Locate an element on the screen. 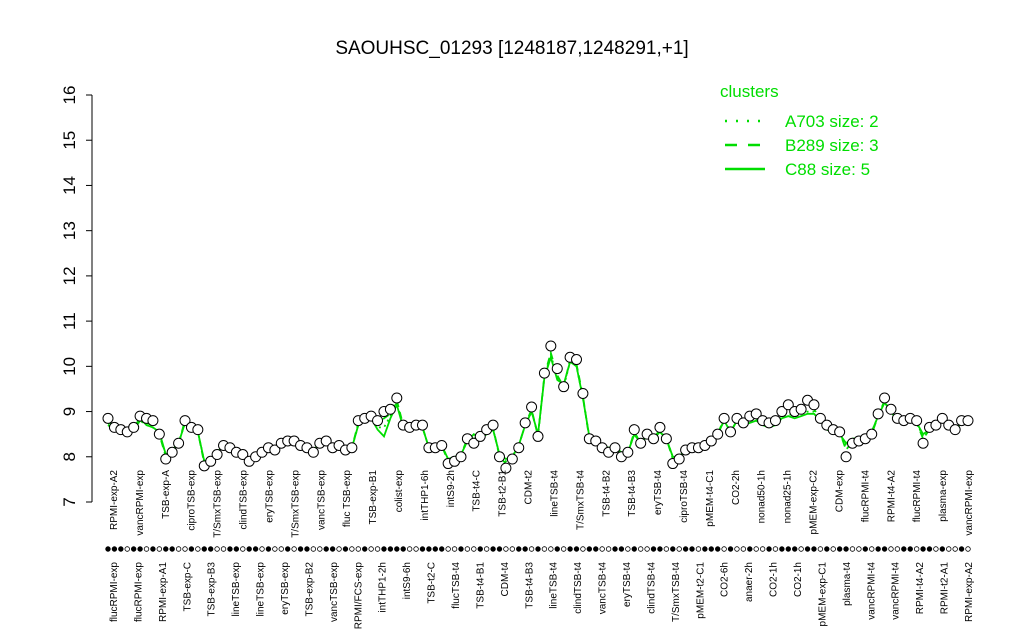 The width and height of the screenshot is (1024, 640). x-tick-label: pMEM-t2-C1 is located at coordinates (700, 590).